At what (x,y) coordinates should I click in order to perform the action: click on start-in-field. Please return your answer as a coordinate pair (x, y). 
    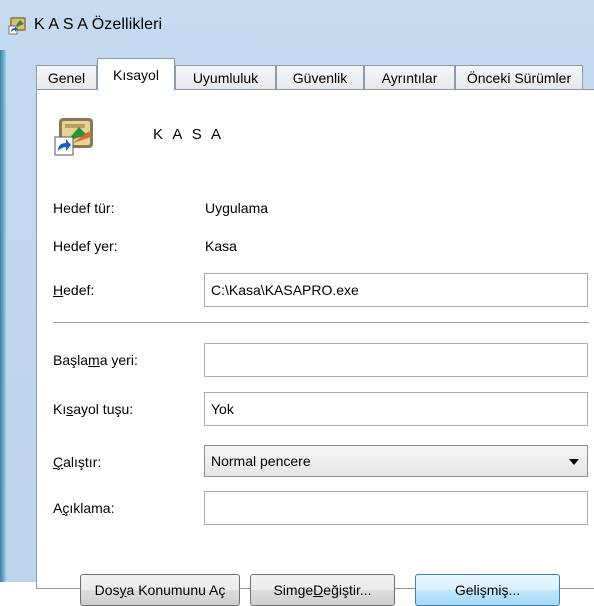
    Looking at the image, I should click on (396, 360).